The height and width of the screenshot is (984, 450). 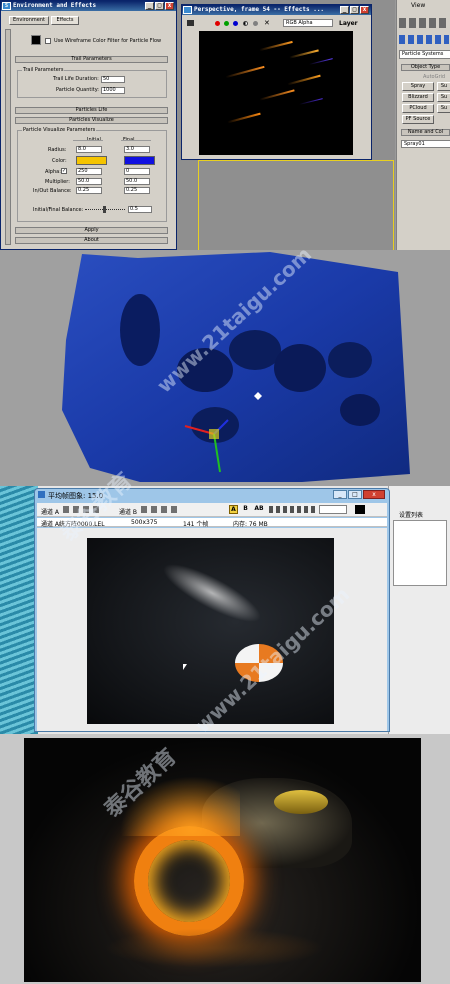 I want to click on playback-icons, so click(x=292, y=509).